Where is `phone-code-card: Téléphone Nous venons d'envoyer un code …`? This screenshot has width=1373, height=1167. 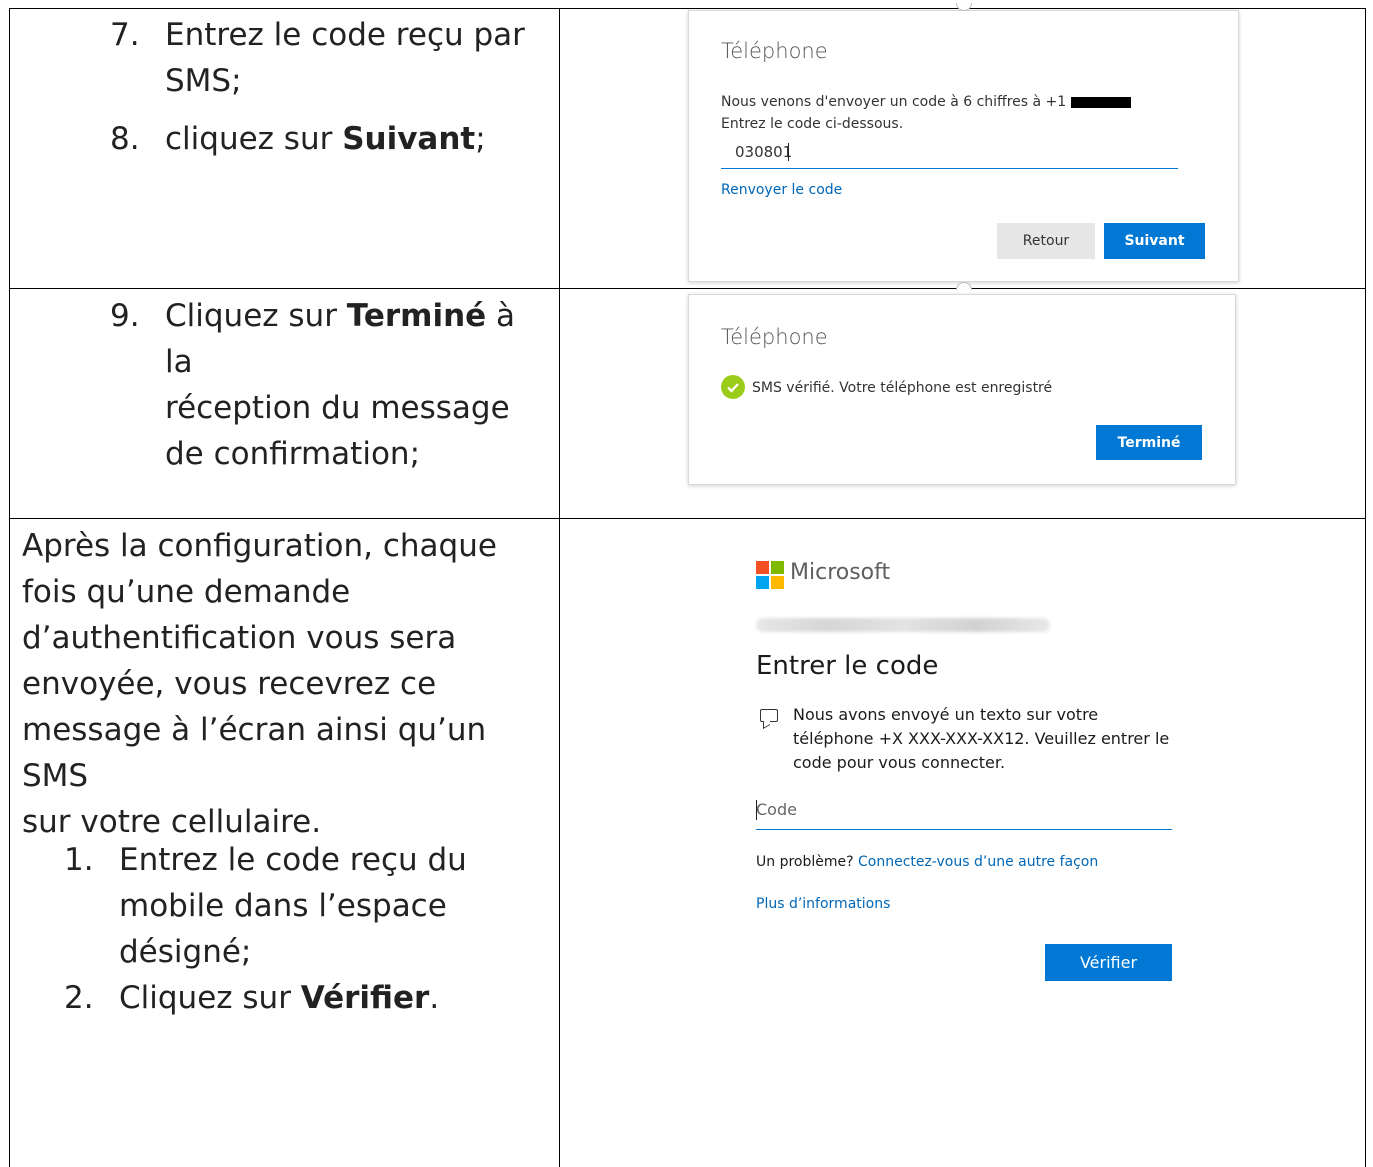 phone-code-card: Téléphone Nous venons d'envoyer un code … is located at coordinates (963, 146).